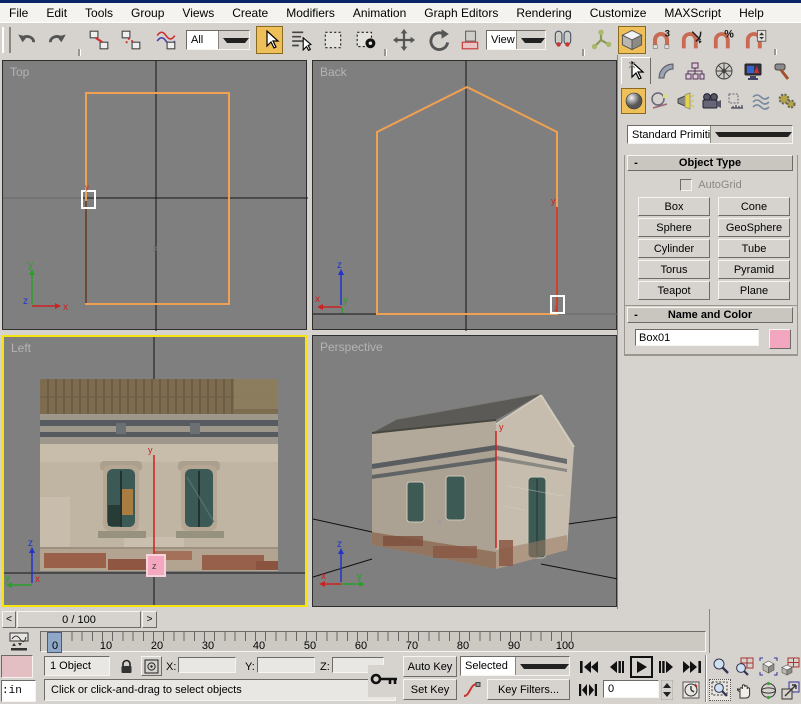 This screenshot has height=704, width=801. What do you see at coordinates (151, 666) in the screenshot?
I see `absolute-mode-button` at bounding box center [151, 666].